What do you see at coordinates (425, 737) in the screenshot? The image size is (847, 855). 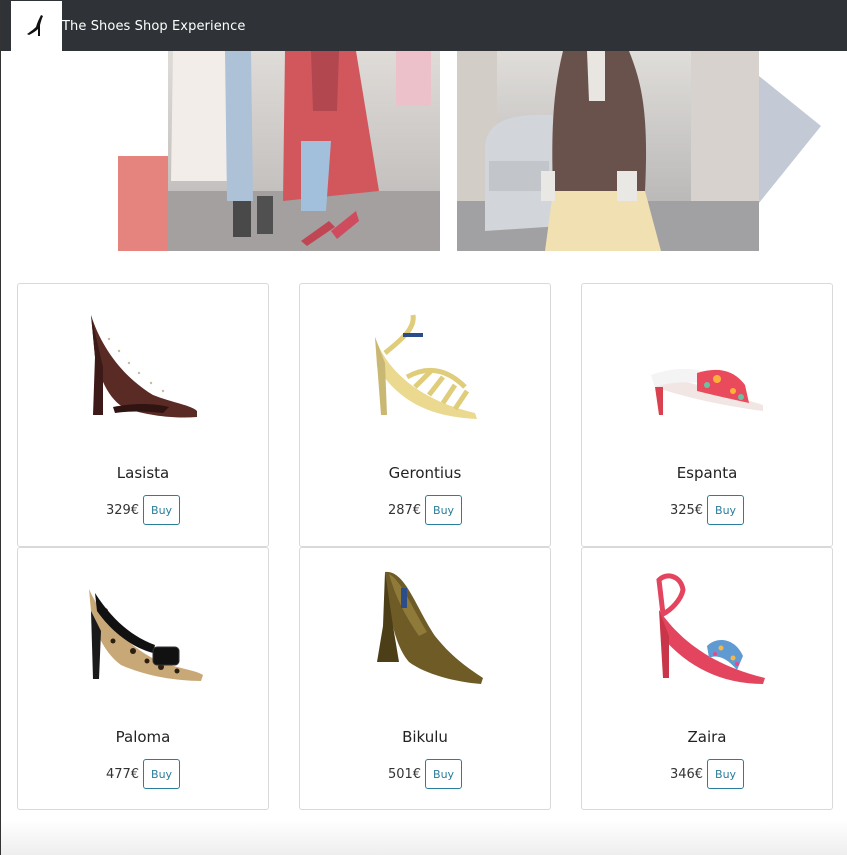 I see `product-name: Bikulu` at bounding box center [425, 737].